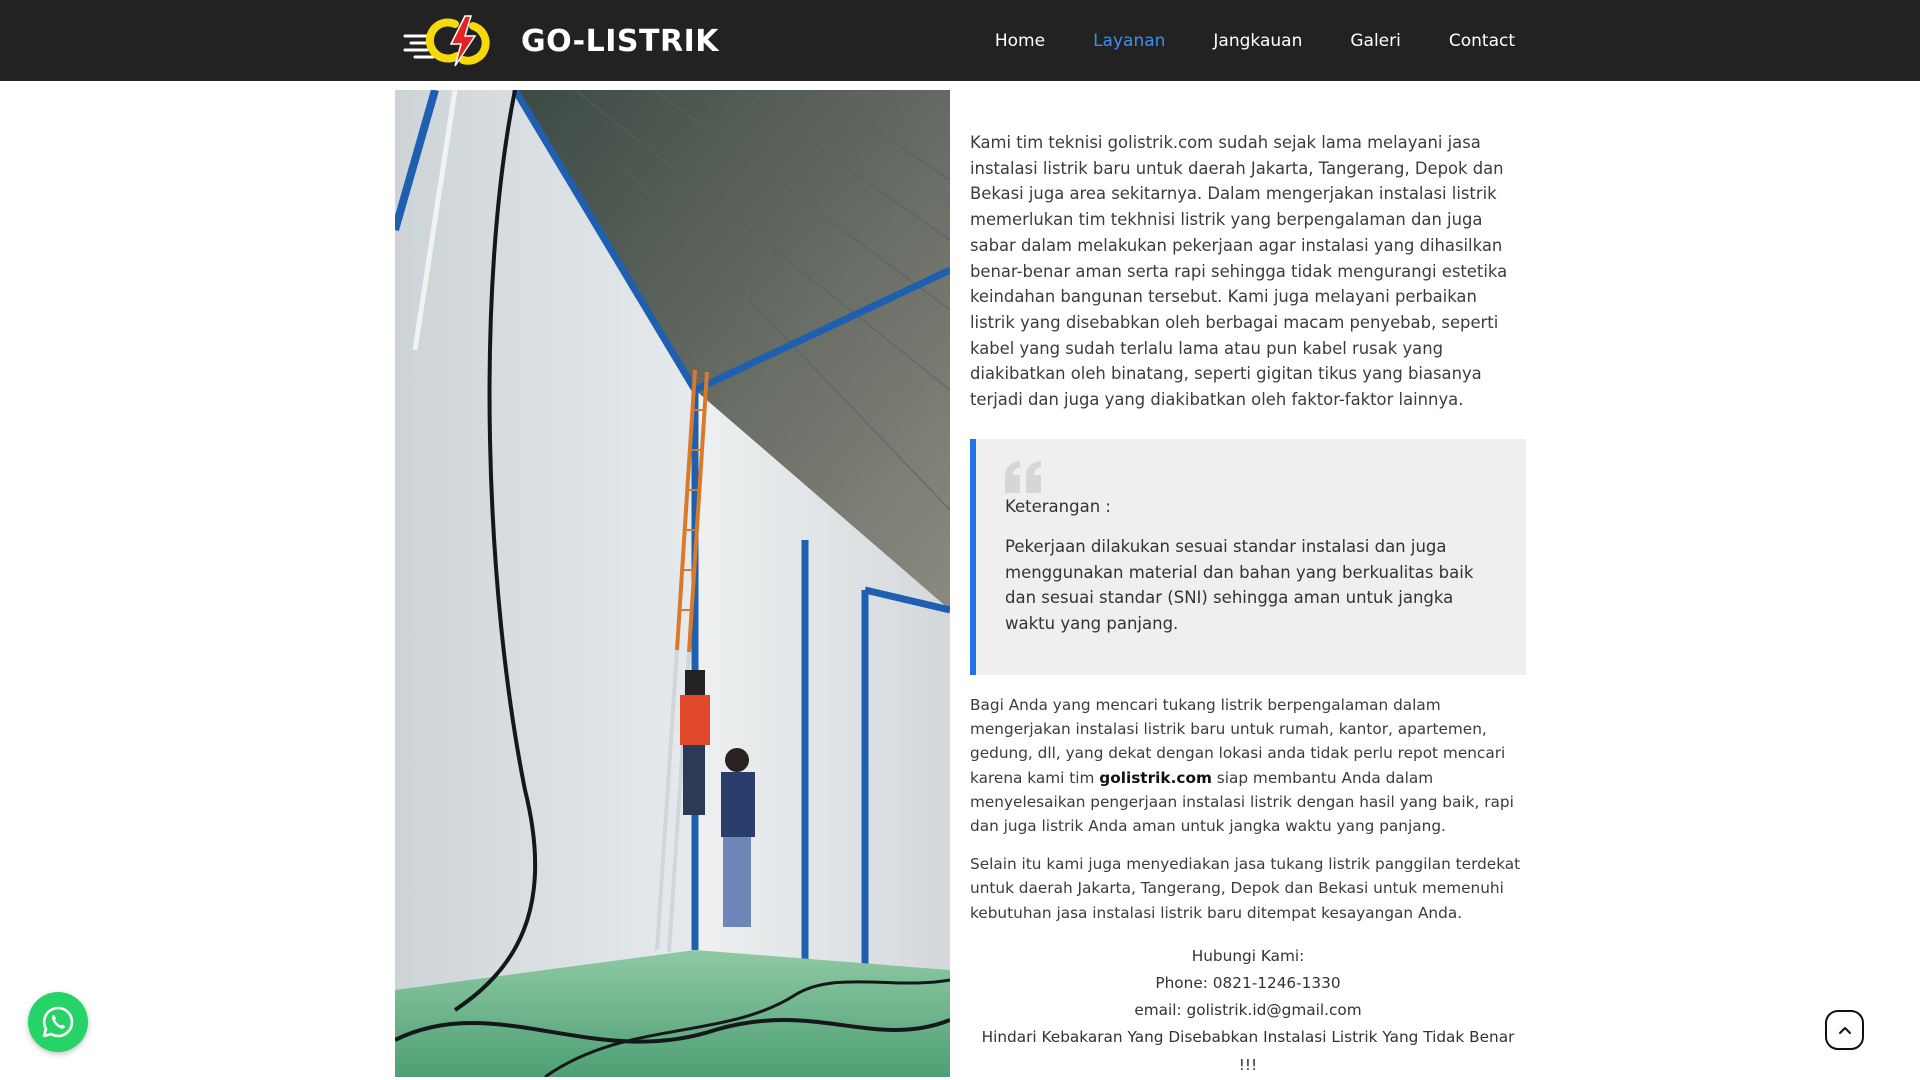  What do you see at coordinates (1375, 41) in the screenshot?
I see `nav-galeri: Galeri` at bounding box center [1375, 41].